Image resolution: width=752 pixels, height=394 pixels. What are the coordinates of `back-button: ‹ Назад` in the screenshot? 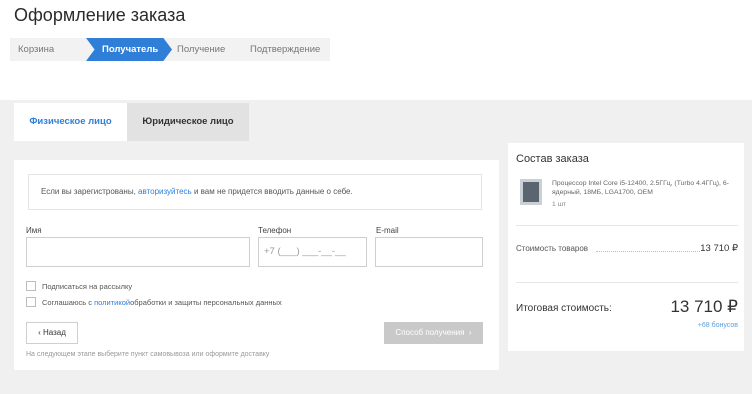 It's located at (52, 333).